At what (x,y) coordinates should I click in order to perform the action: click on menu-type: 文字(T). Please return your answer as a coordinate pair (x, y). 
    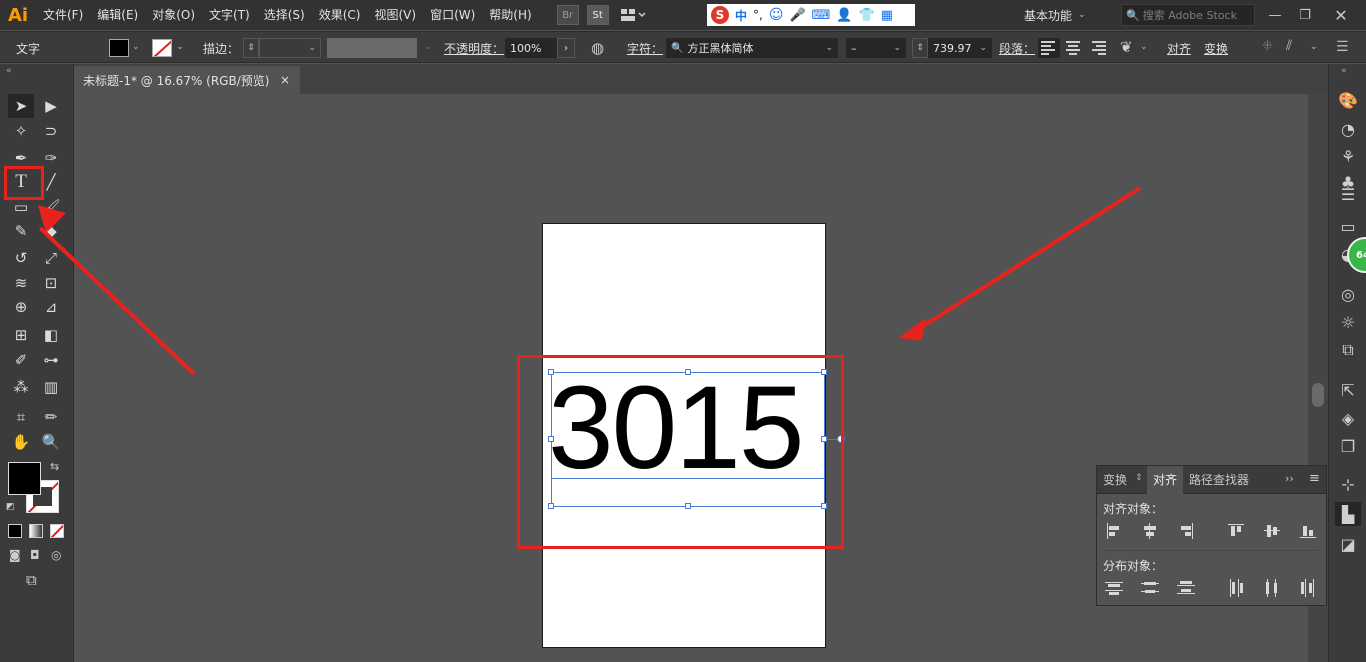
    Looking at the image, I should click on (229, 15).